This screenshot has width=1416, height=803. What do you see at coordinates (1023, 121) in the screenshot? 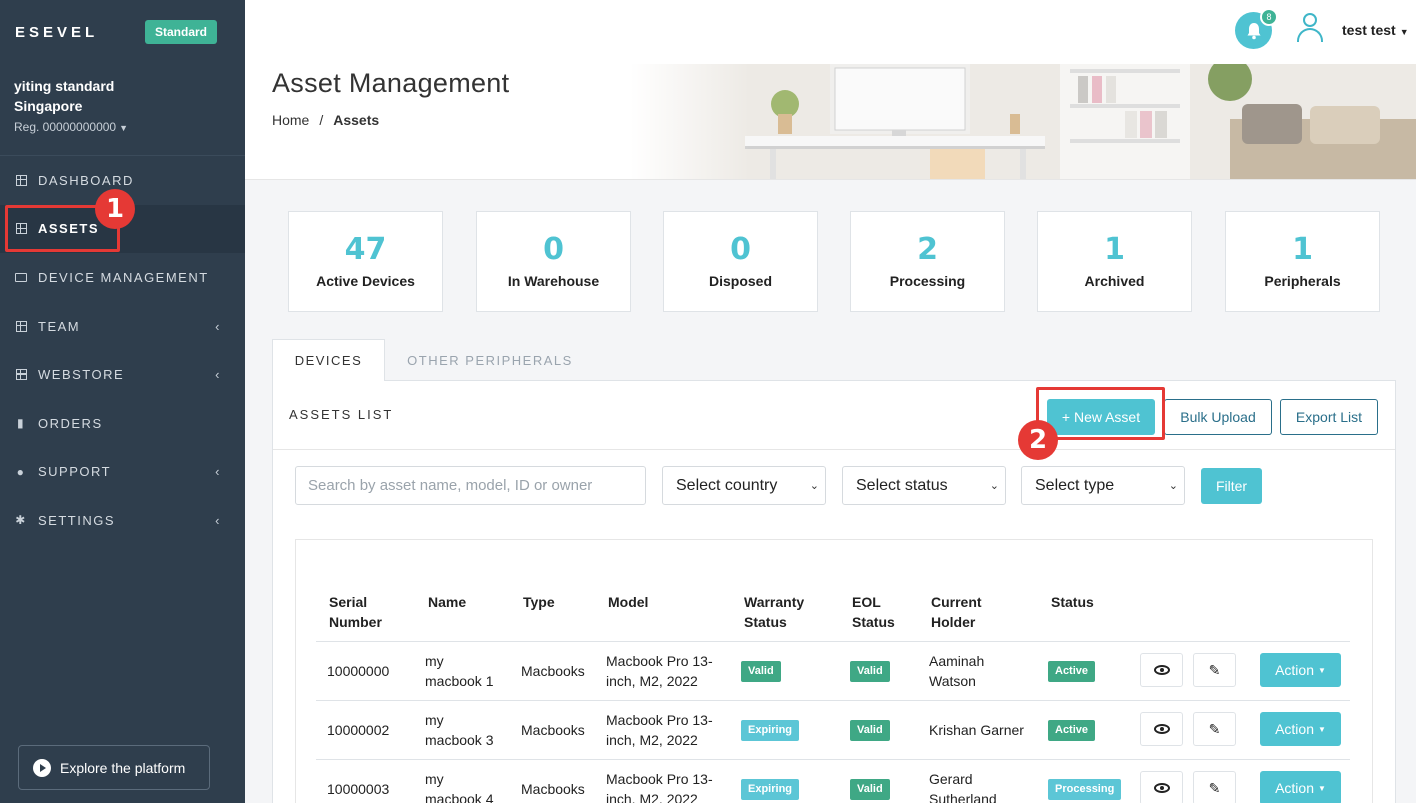
I see `header-banner-image` at bounding box center [1023, 121].